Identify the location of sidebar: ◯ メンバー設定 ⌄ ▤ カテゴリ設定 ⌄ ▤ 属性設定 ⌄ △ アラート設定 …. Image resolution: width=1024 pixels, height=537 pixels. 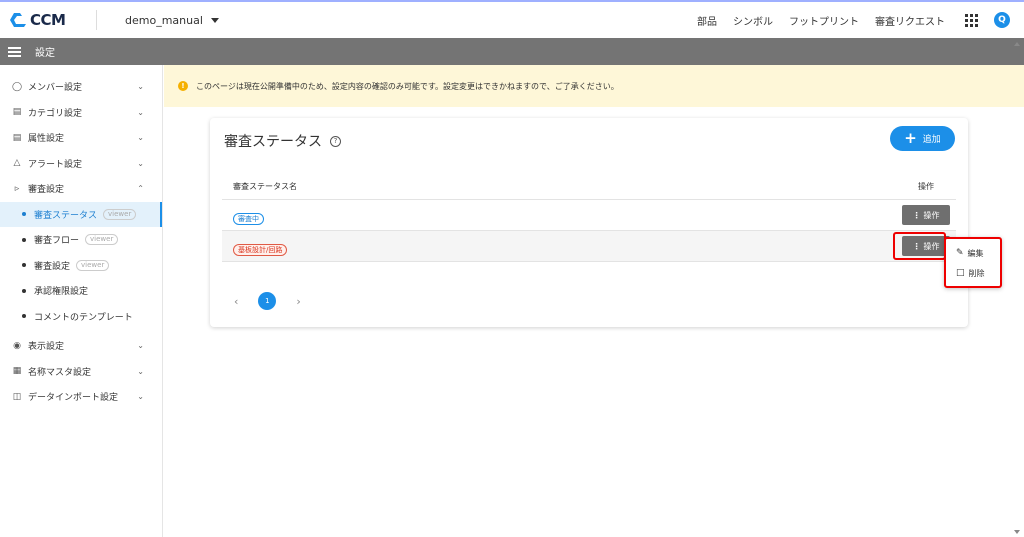
(81, 301).